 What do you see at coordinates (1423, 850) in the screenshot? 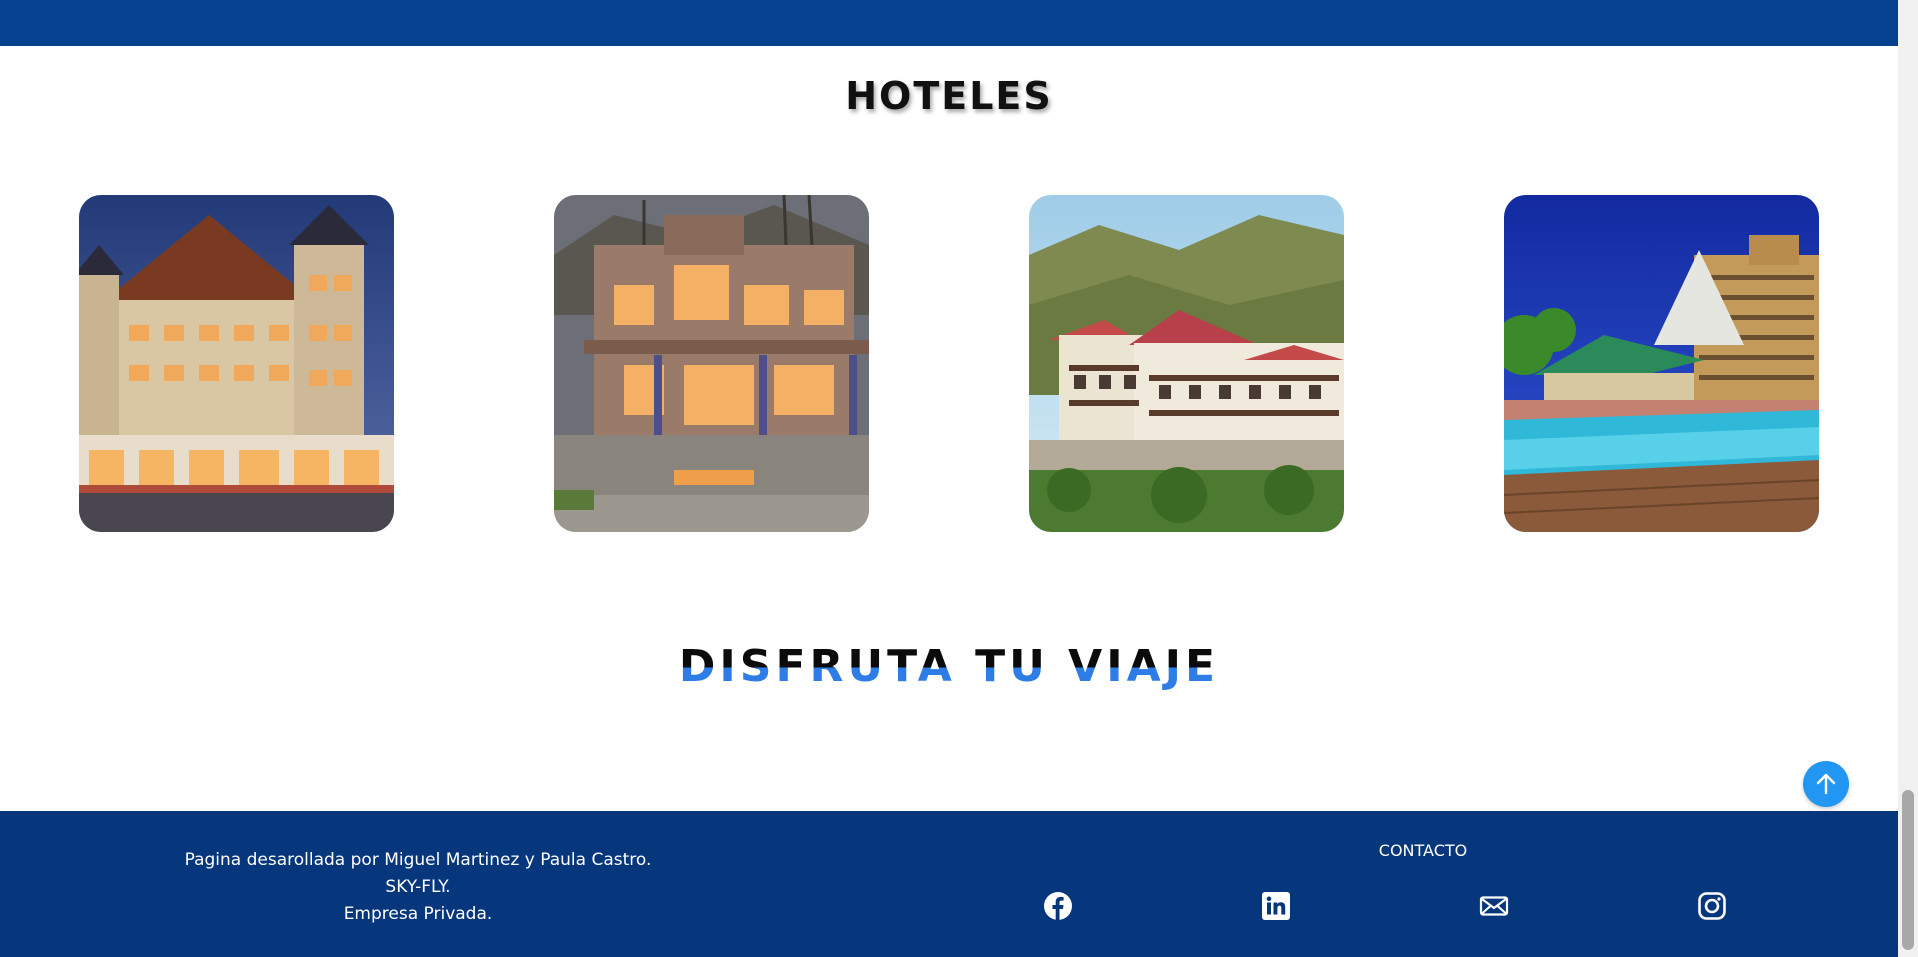
I see `contact-title: CONTACTO` at bounding box center [1423, 850].